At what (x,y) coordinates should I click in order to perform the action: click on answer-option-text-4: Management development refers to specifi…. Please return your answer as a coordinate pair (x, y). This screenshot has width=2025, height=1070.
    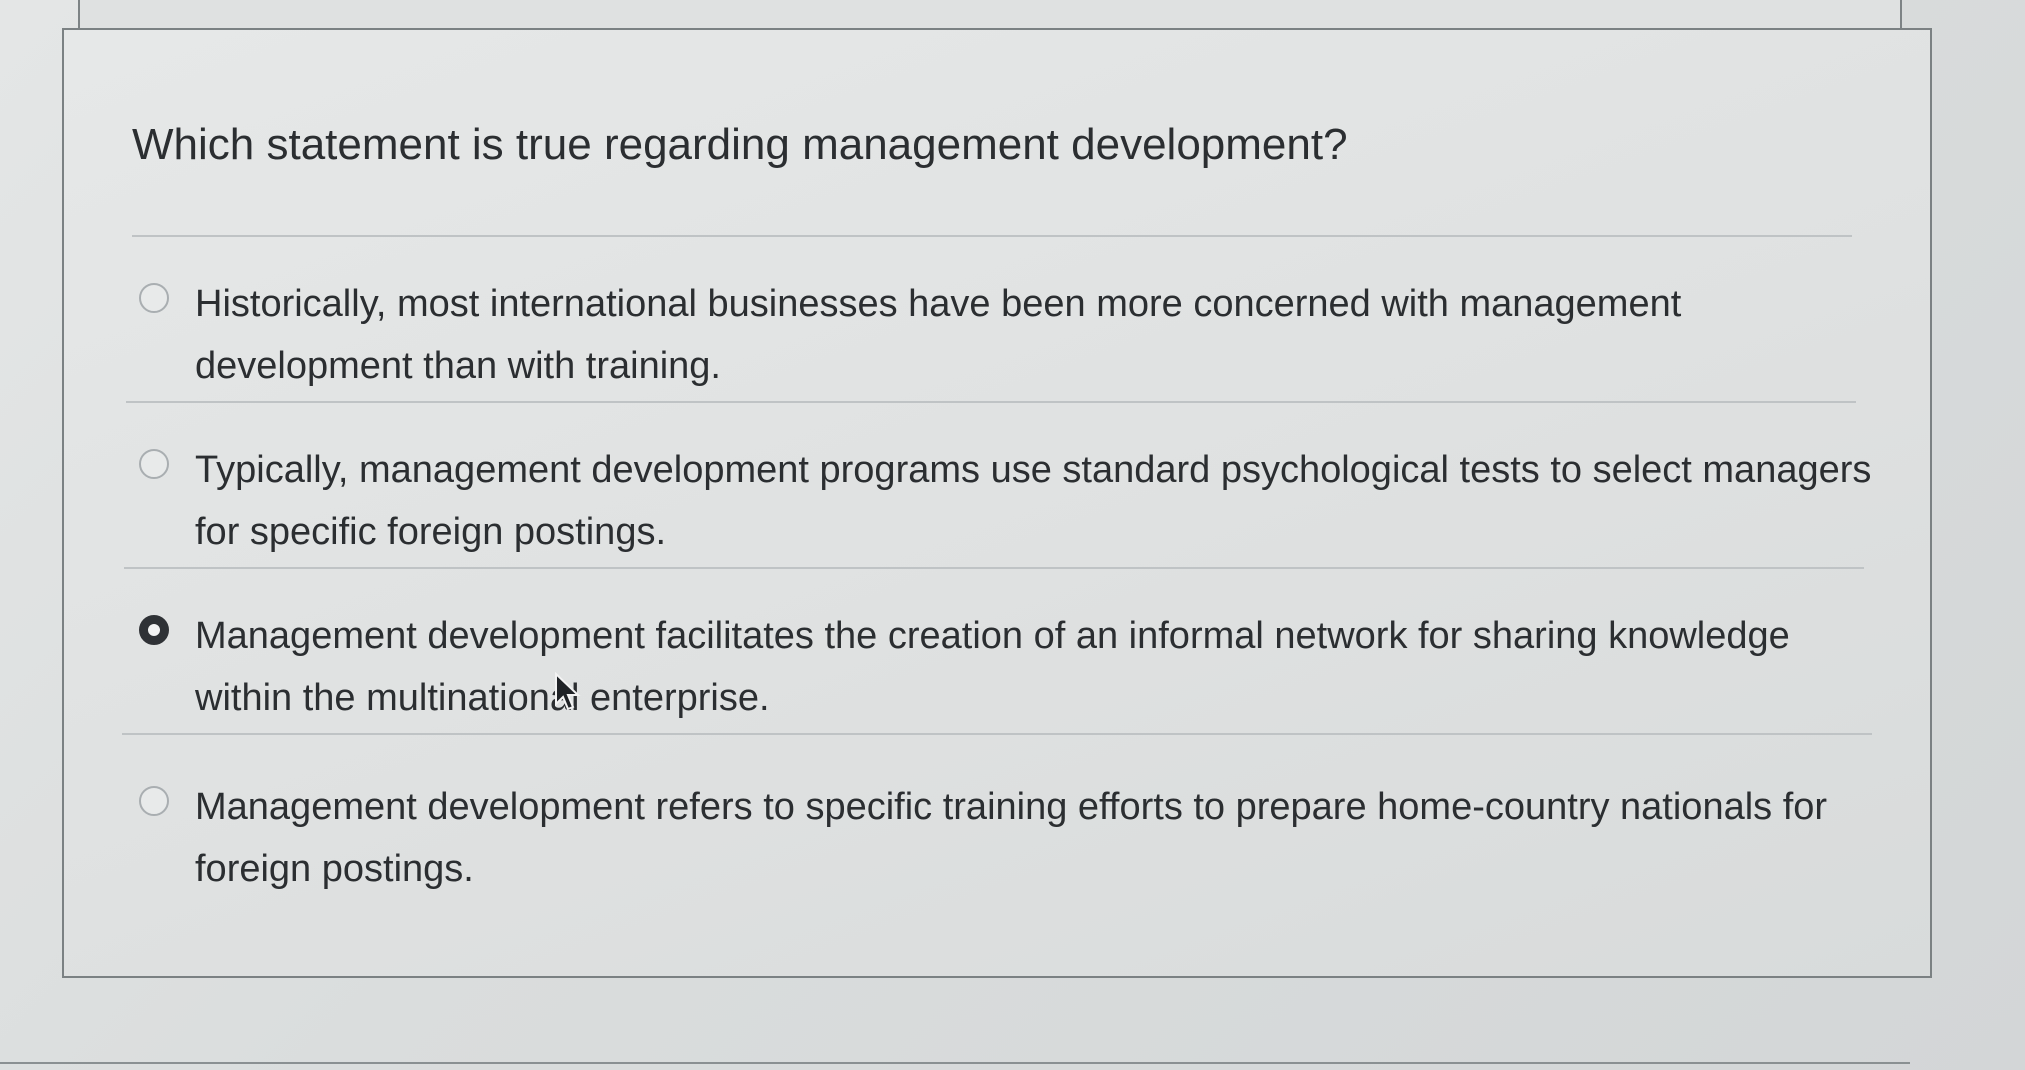
    Looking at the image, I should click on (1045, 838).